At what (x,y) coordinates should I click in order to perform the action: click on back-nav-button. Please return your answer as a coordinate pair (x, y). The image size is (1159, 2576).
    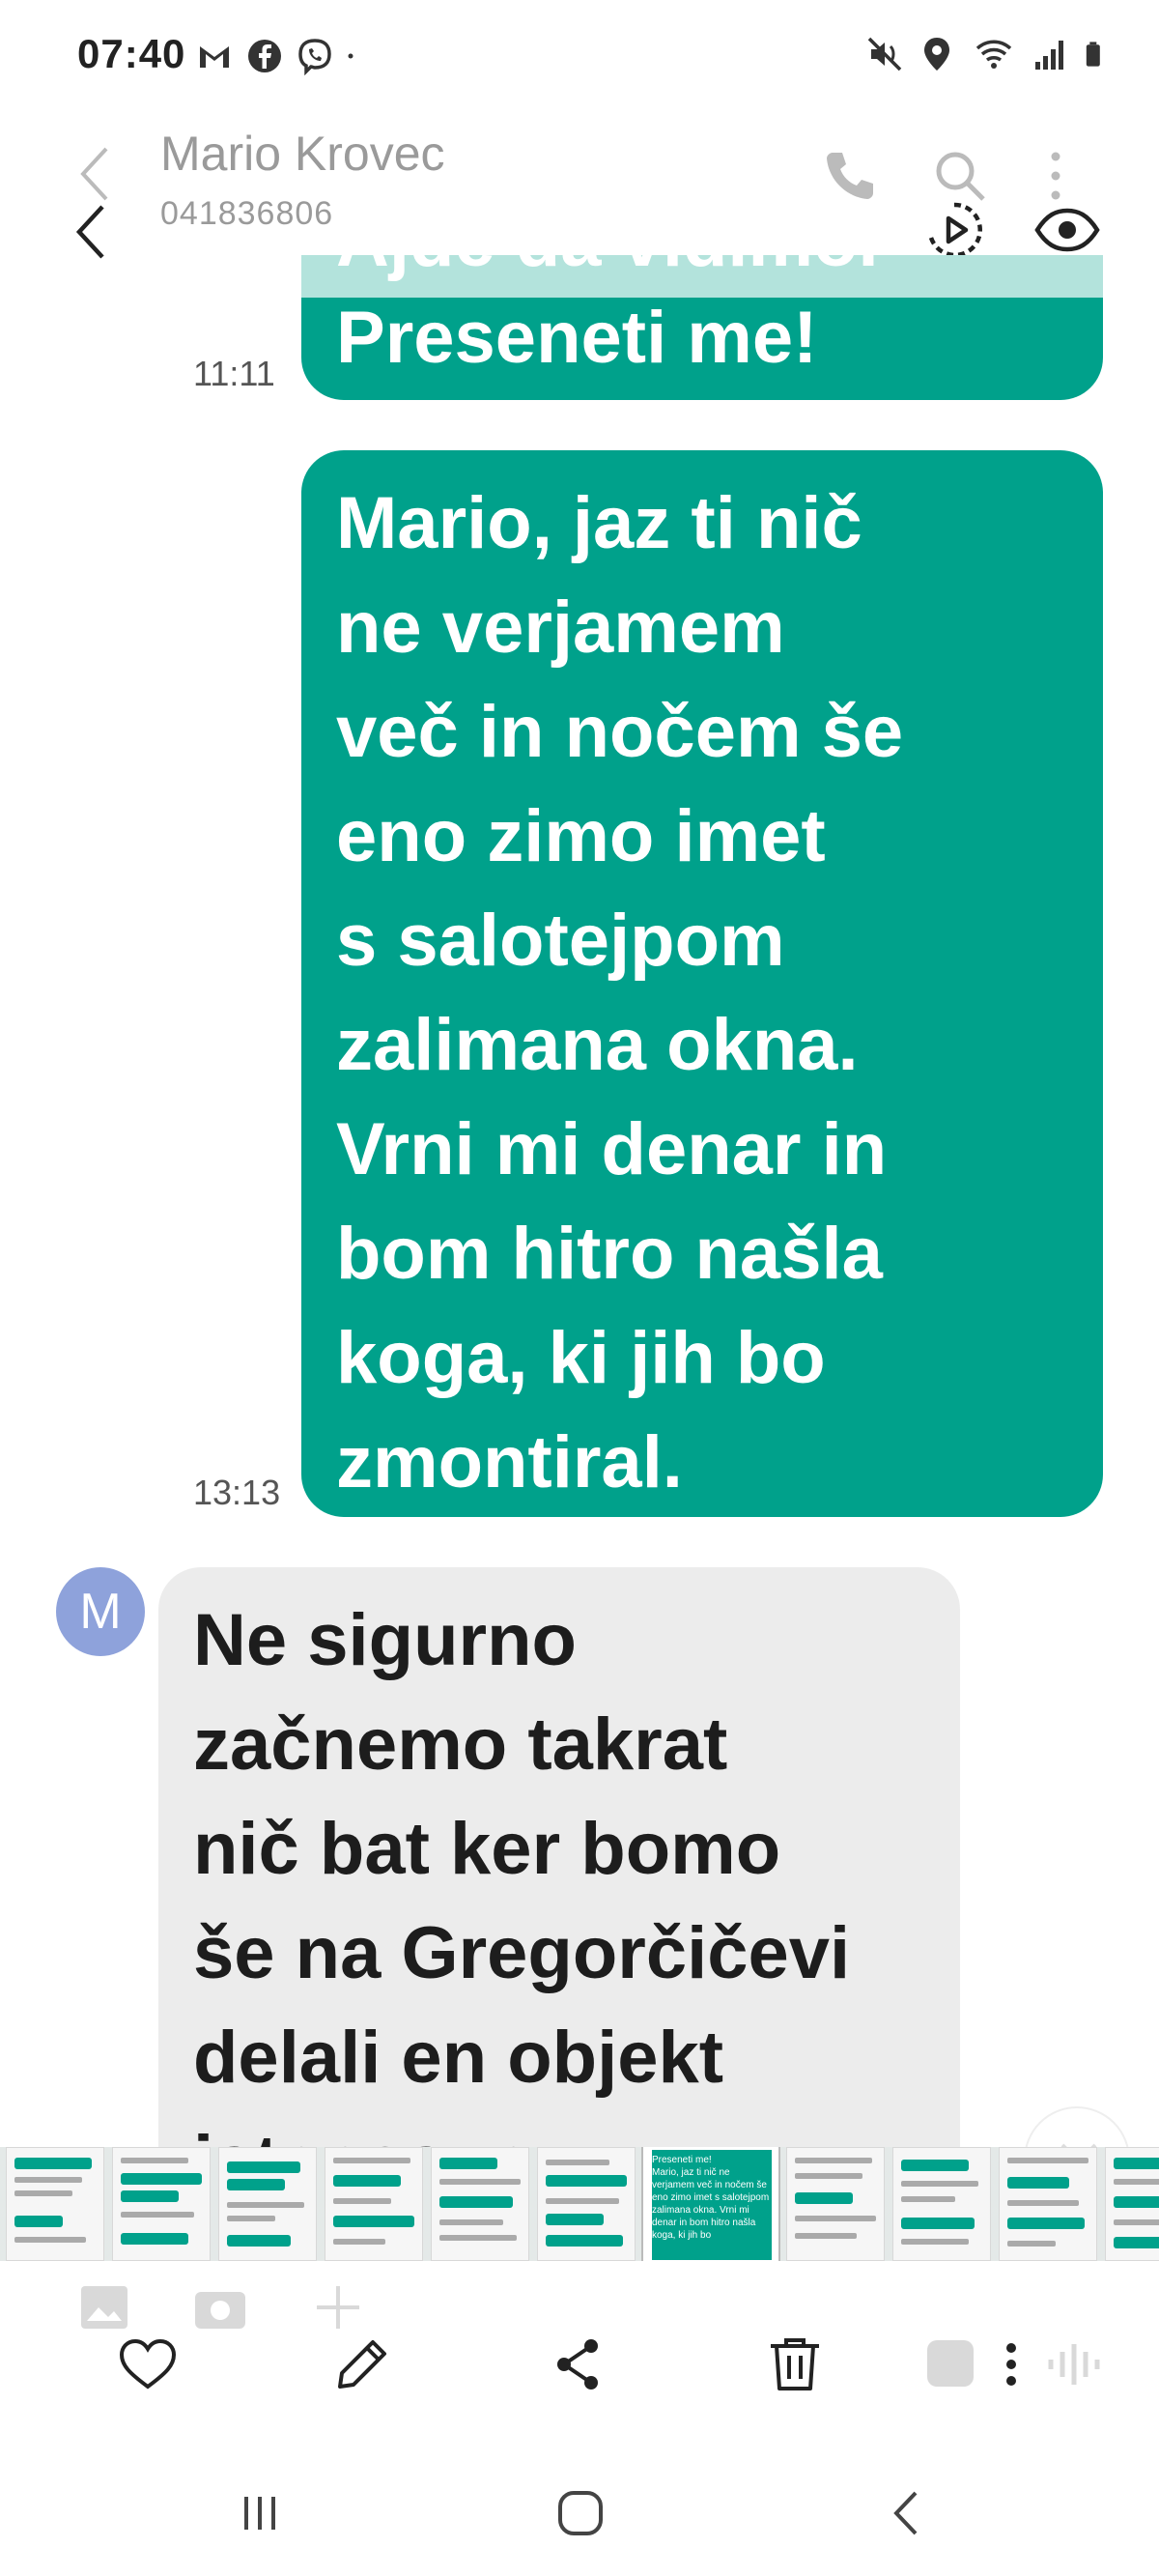
    Looking at the image, I should click on (906, 2513).